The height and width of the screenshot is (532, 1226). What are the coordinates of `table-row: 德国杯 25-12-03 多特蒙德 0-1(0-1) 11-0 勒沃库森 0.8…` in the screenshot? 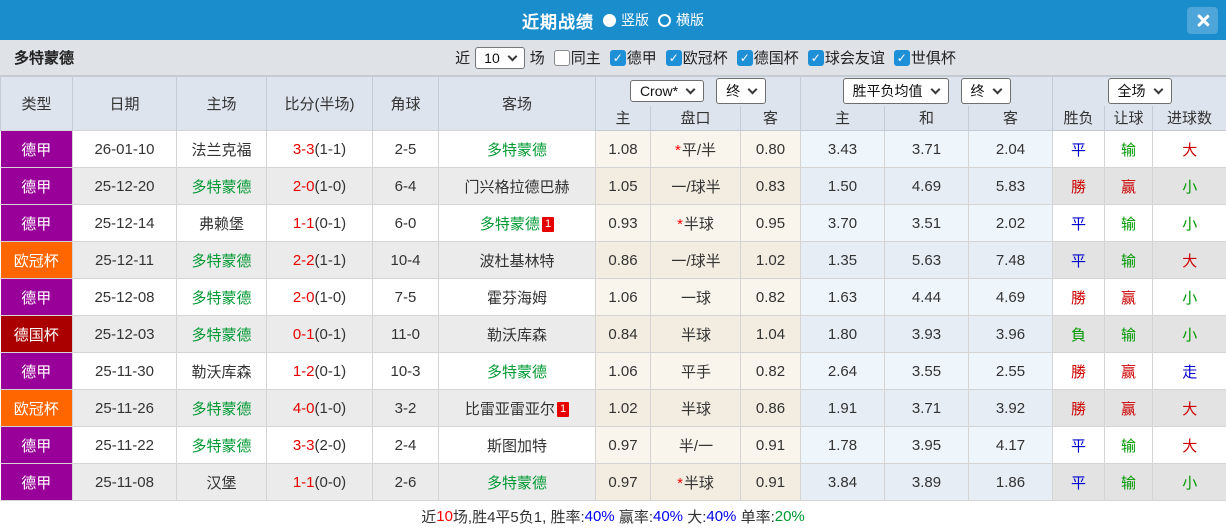 It's located at (613, 334).